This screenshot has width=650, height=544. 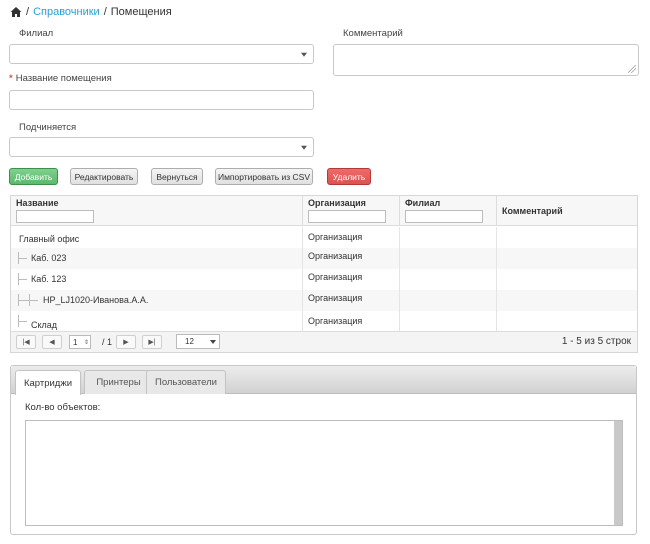 What do you see at coordinates (87, 342) in the screenshot?
I see `spinner-icon: ⇕` at bounding box center [87, 342].